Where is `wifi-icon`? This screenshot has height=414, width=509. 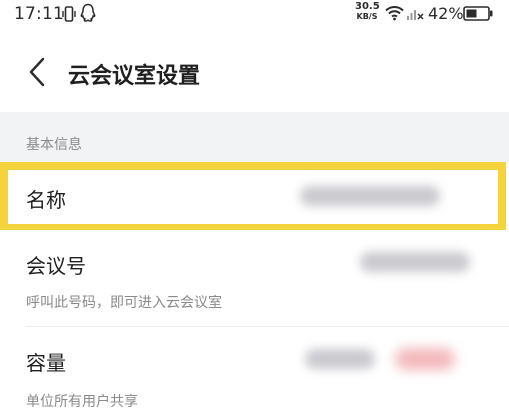 wifi-icon is located at coordinates (394, 13).